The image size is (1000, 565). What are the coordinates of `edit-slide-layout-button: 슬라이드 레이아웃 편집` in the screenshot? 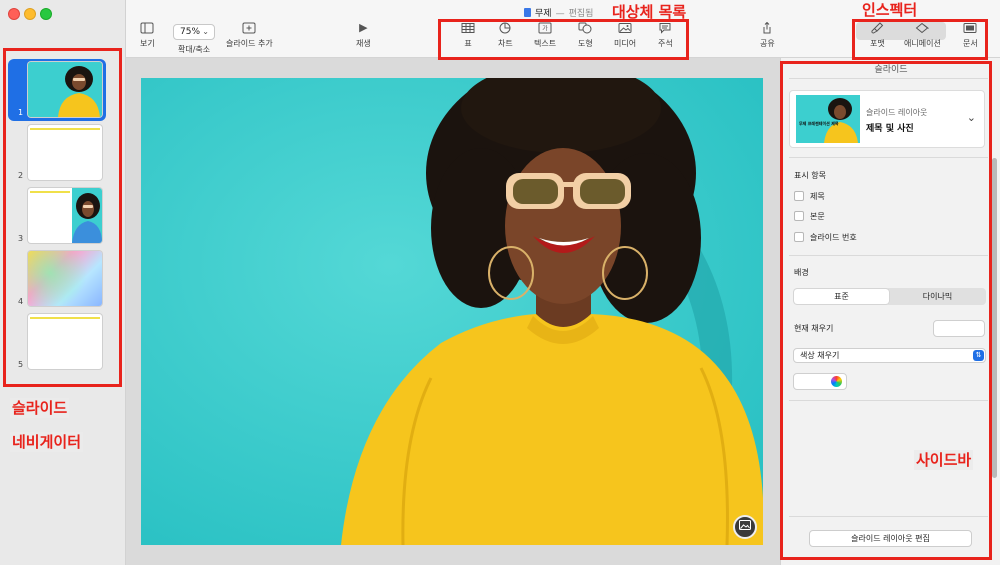 It's located at (890, 538).